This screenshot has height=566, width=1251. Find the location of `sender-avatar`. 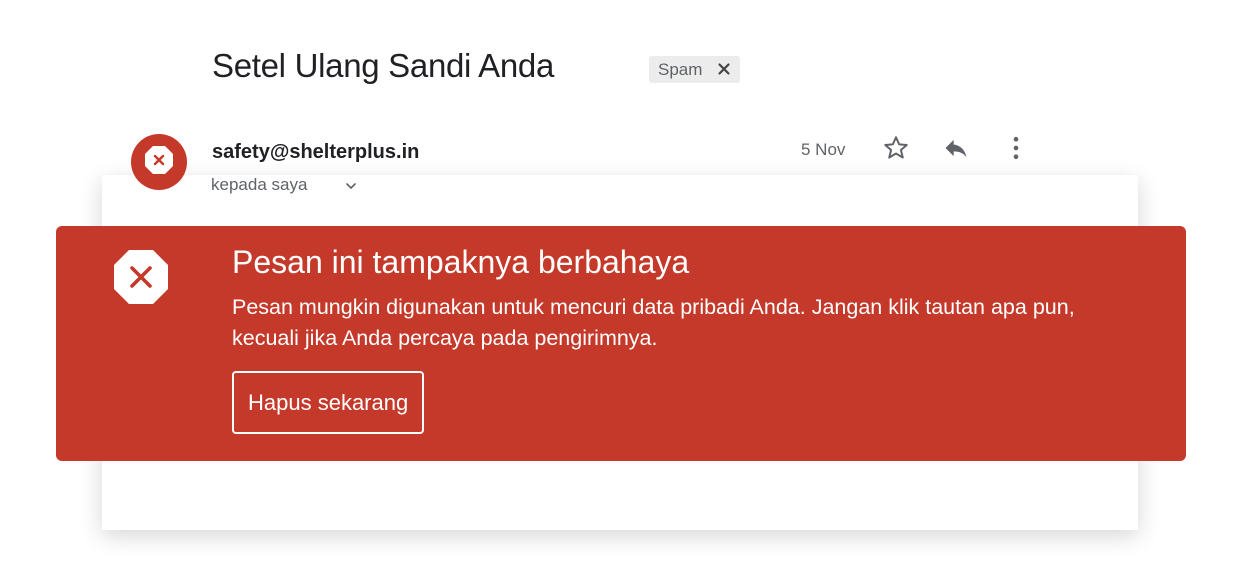

sender-avatar is located at coordinates (159, 162).